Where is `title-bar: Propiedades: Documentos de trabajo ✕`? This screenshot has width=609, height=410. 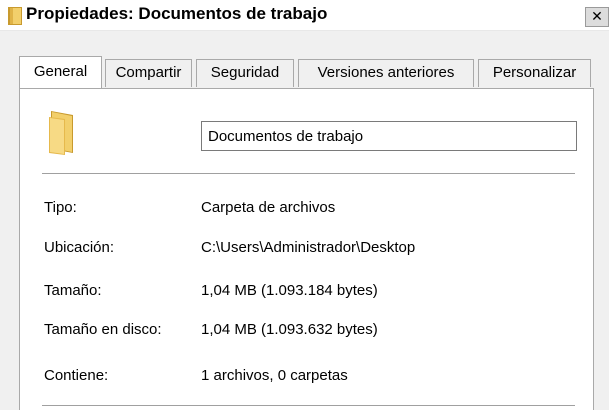
title-bar: Propiedades: Documentos de trabajo ✕ is located at coordinates (304, 15).